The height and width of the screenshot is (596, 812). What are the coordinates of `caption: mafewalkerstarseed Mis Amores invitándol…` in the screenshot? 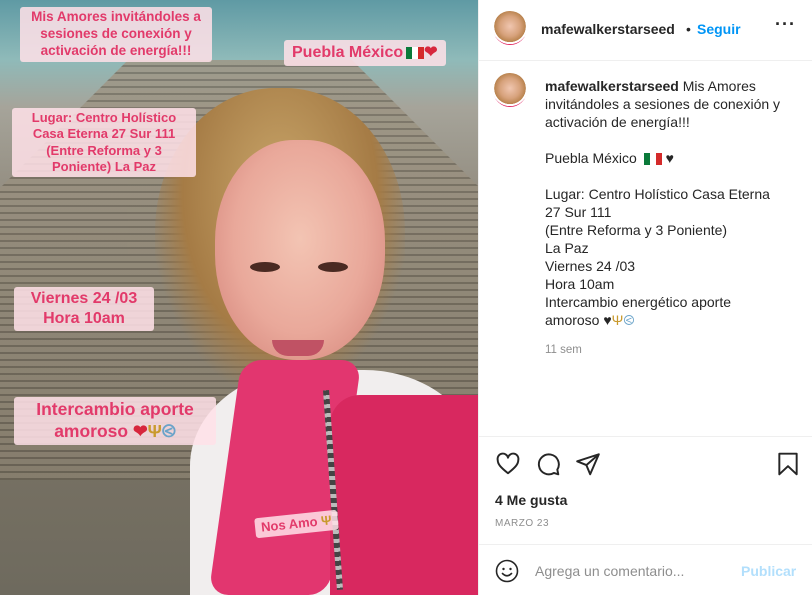 It's located at (676, 203).